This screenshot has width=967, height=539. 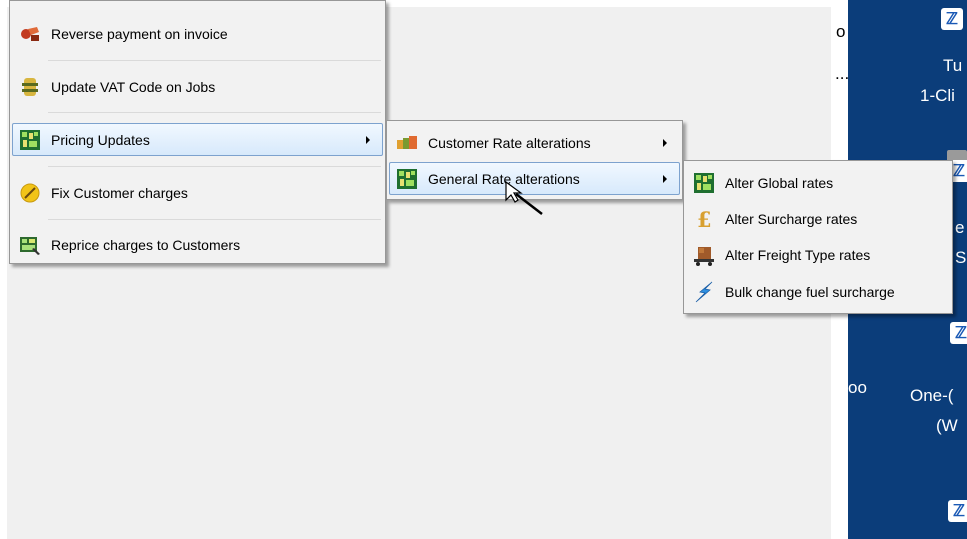 I want to click on menu-item-fix-customer-charges: Fix Customer charges, so click(x=197, y=193).